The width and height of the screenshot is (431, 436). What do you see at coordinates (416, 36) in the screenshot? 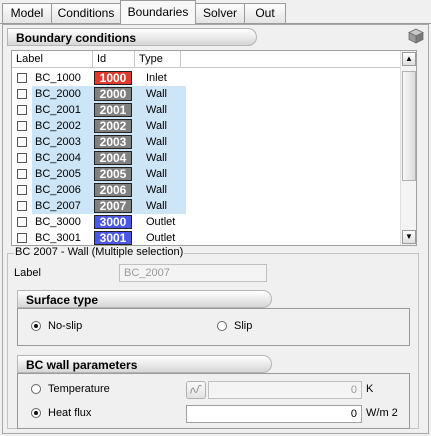
I see `cube-icon` at bounding box center [416, 36].